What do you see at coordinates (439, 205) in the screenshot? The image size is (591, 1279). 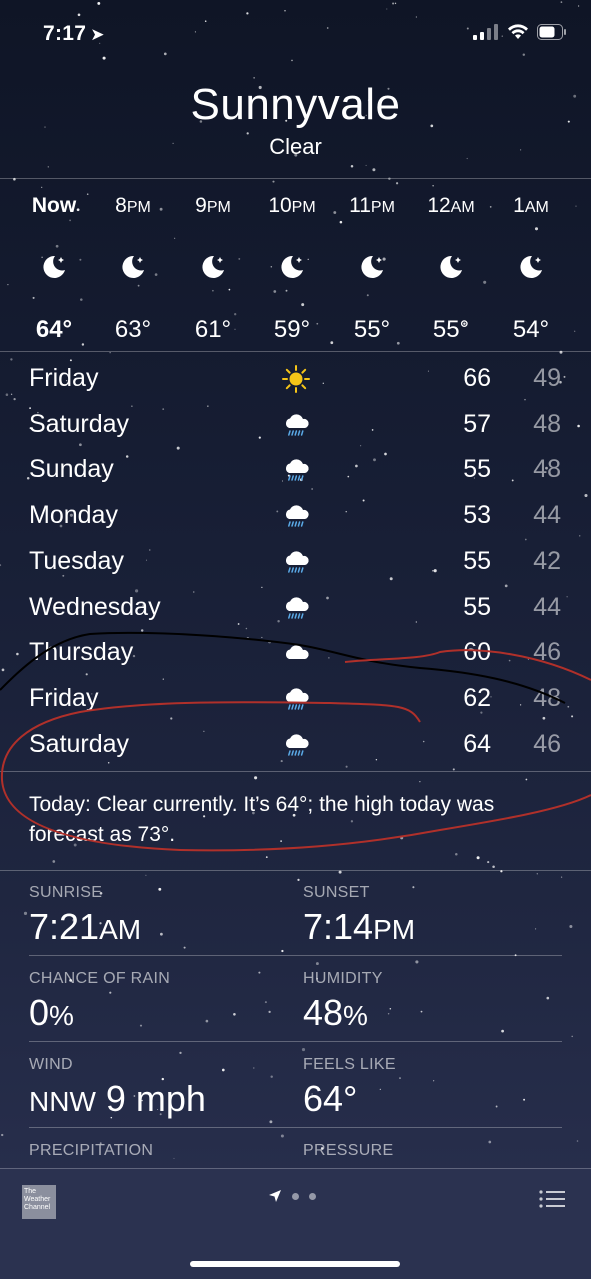 I see `hour-time: 12` at bounding box center [439, 205].